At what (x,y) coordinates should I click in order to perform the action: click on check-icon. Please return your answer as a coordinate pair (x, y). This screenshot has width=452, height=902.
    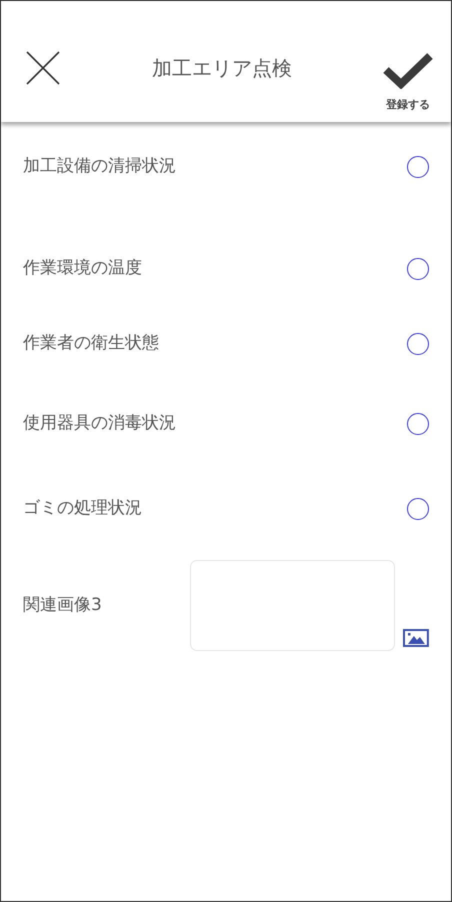
    Looking at the image, I should click on (408, 71).